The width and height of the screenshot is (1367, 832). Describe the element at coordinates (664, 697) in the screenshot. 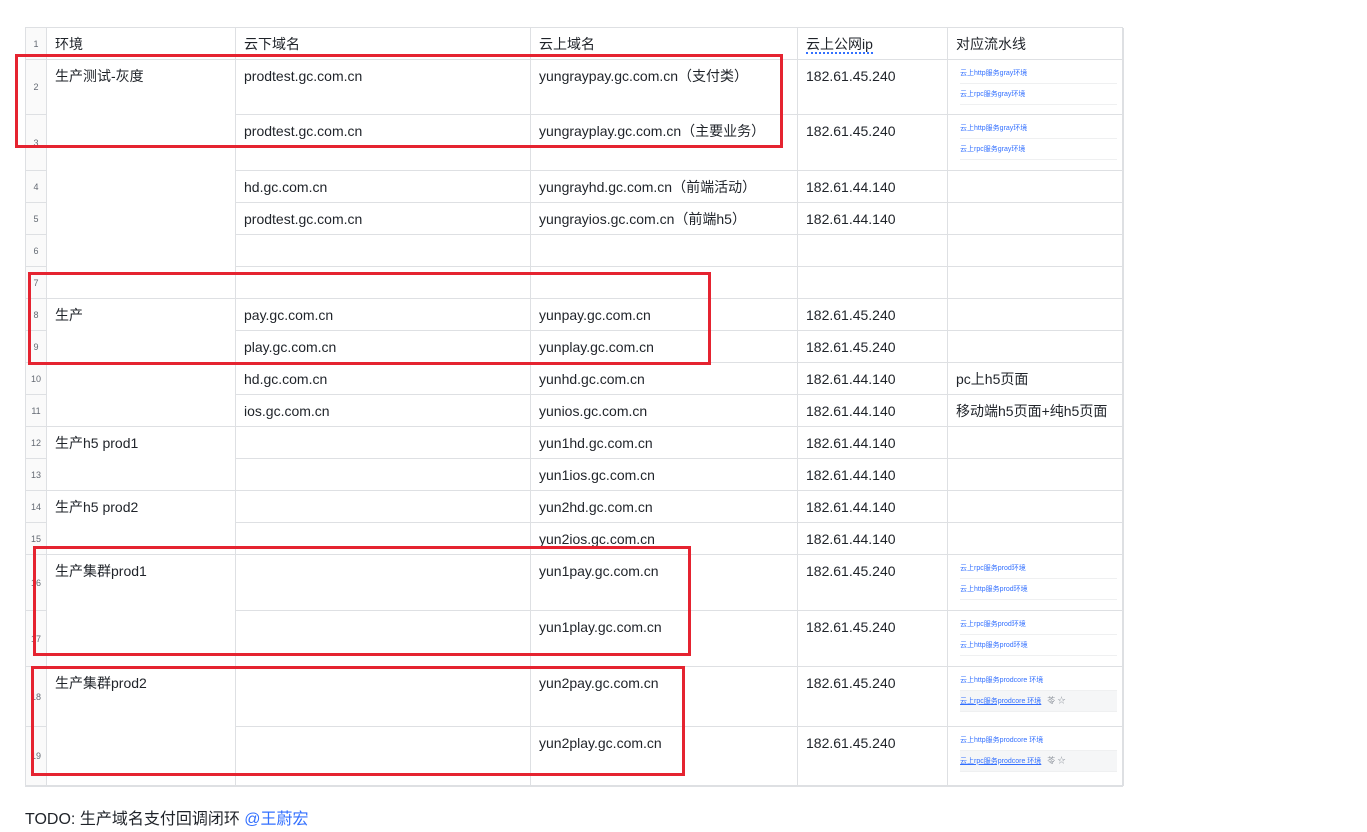

I see `cell-oncloud-domain: yun2pay.gc.com.cn` at that location.